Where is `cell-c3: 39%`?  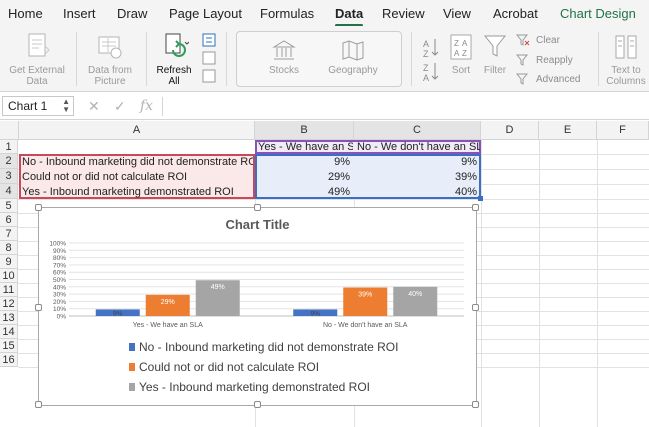 cell-c3: 39% is located at coordinates (417, 177).